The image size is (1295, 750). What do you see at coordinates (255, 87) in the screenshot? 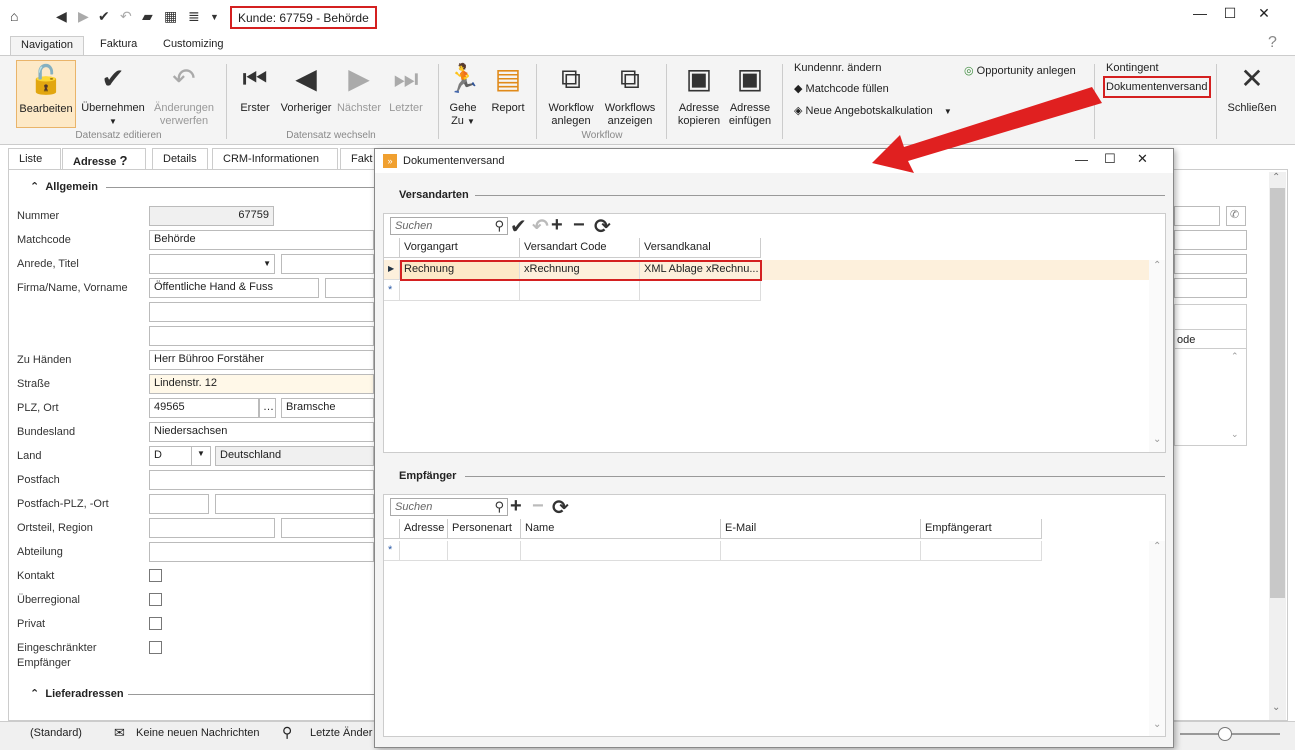
I see `erster-button: ⏮ Erster` at bounding box center [255, 87].